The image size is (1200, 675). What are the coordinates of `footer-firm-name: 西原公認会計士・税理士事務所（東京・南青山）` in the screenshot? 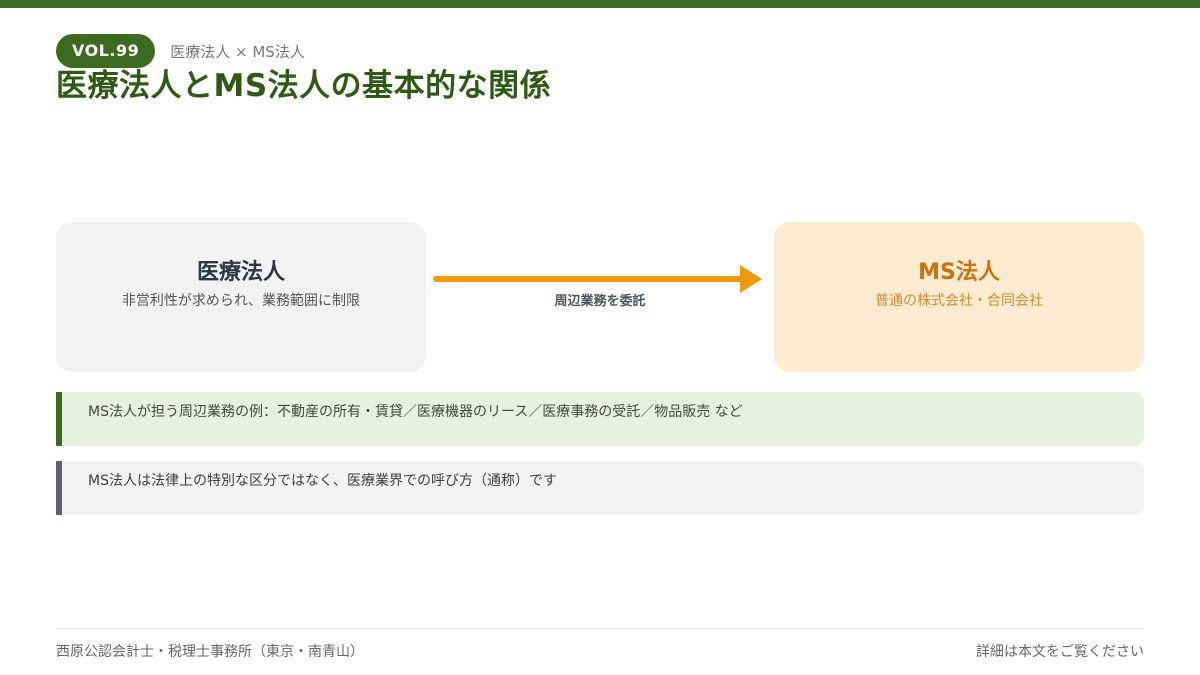 It's located at (210, 652).